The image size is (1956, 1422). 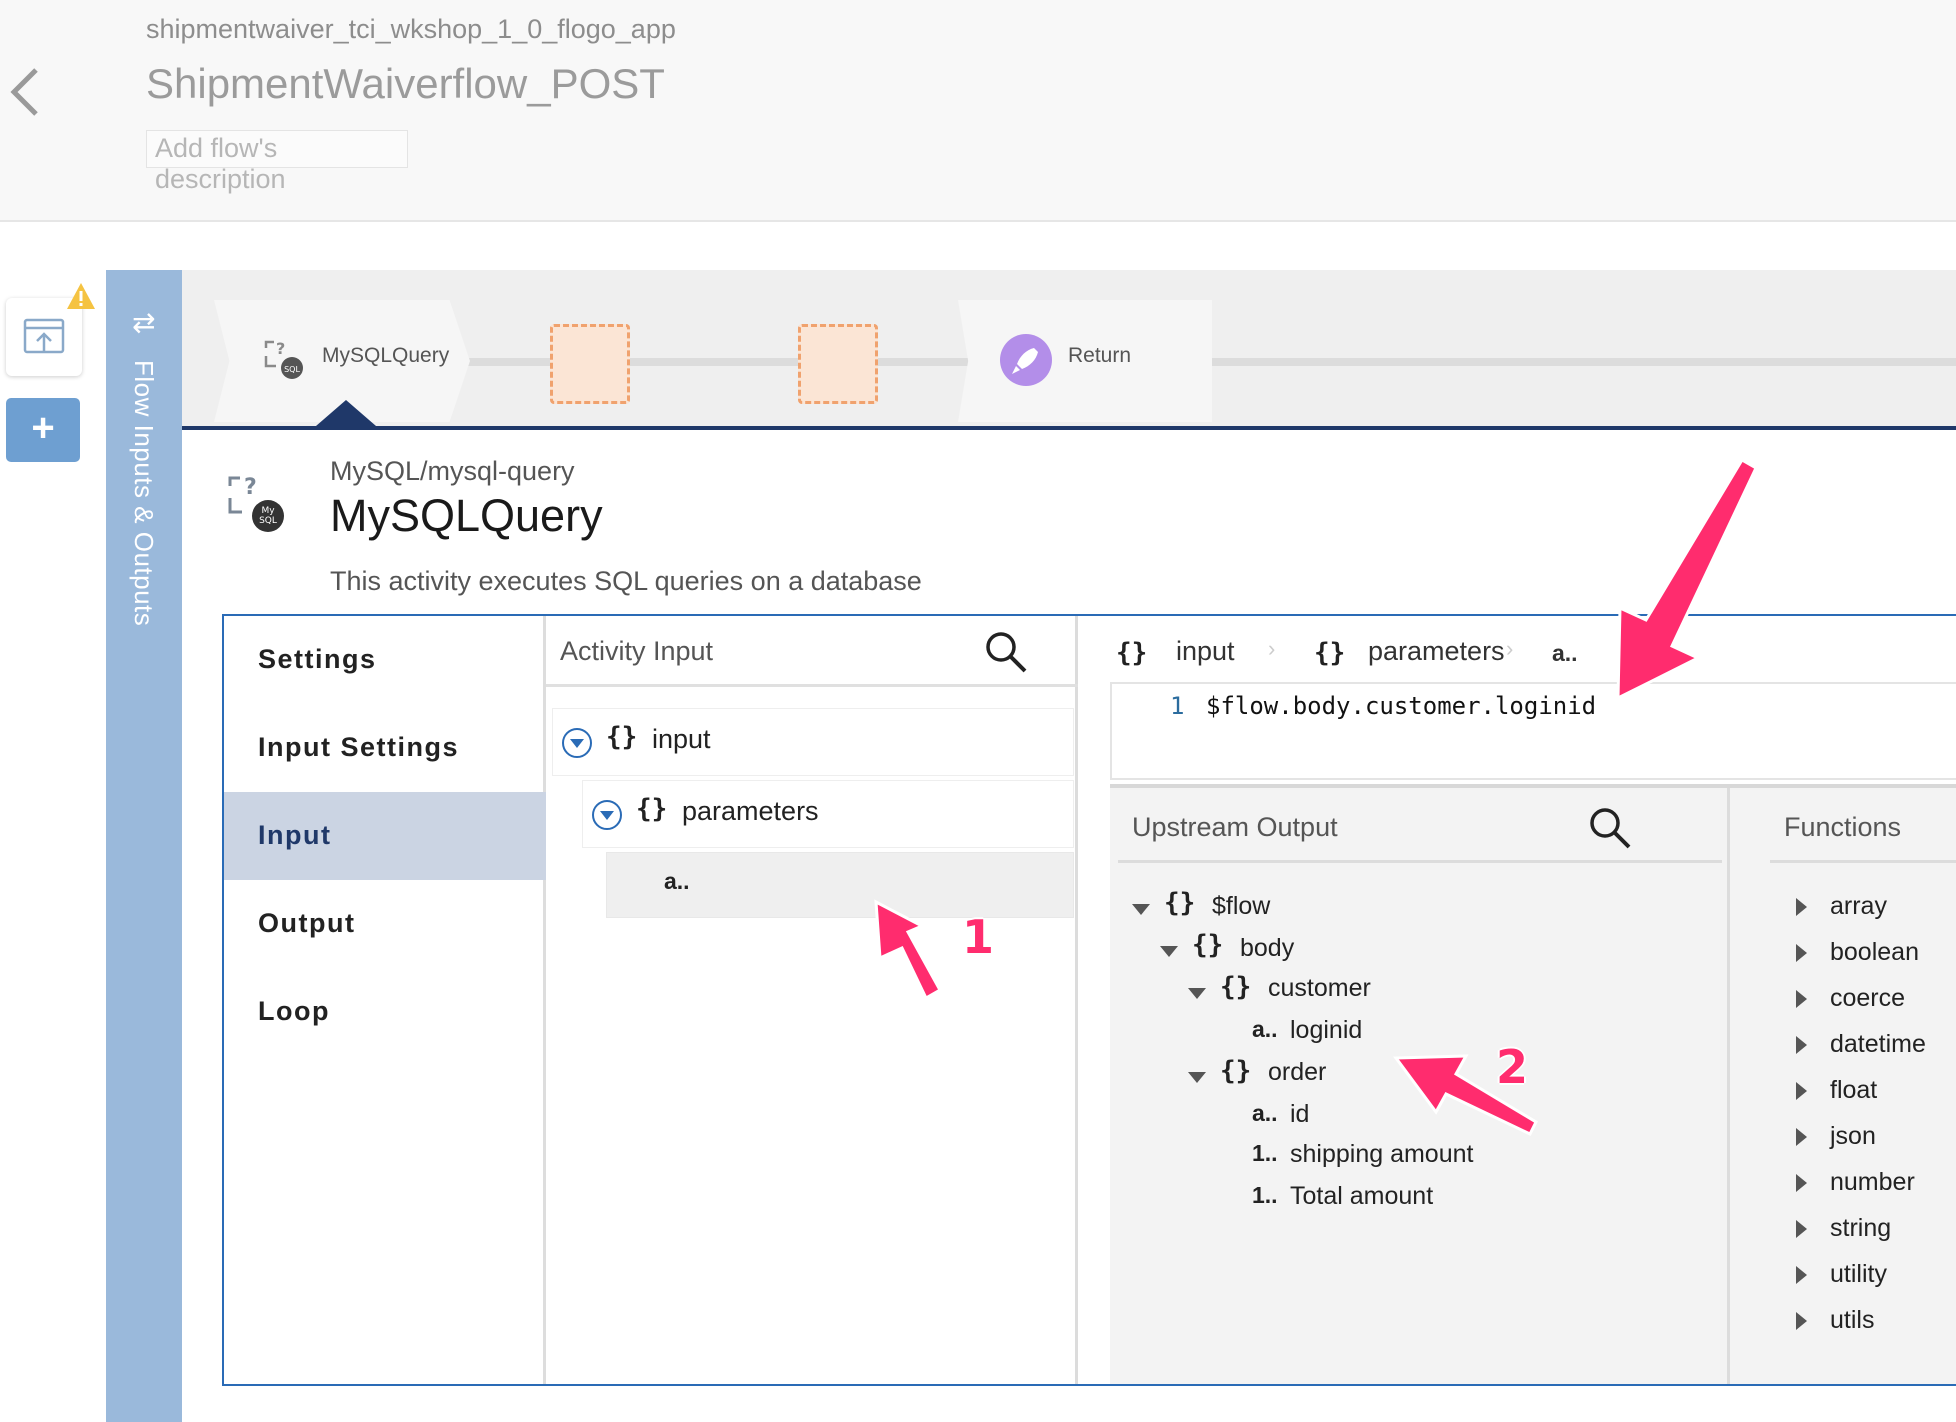 What do you see at coordinates (1853, 1090) in the screenshot?
I see `function-category: float` at bounding box center [1853, 1090].